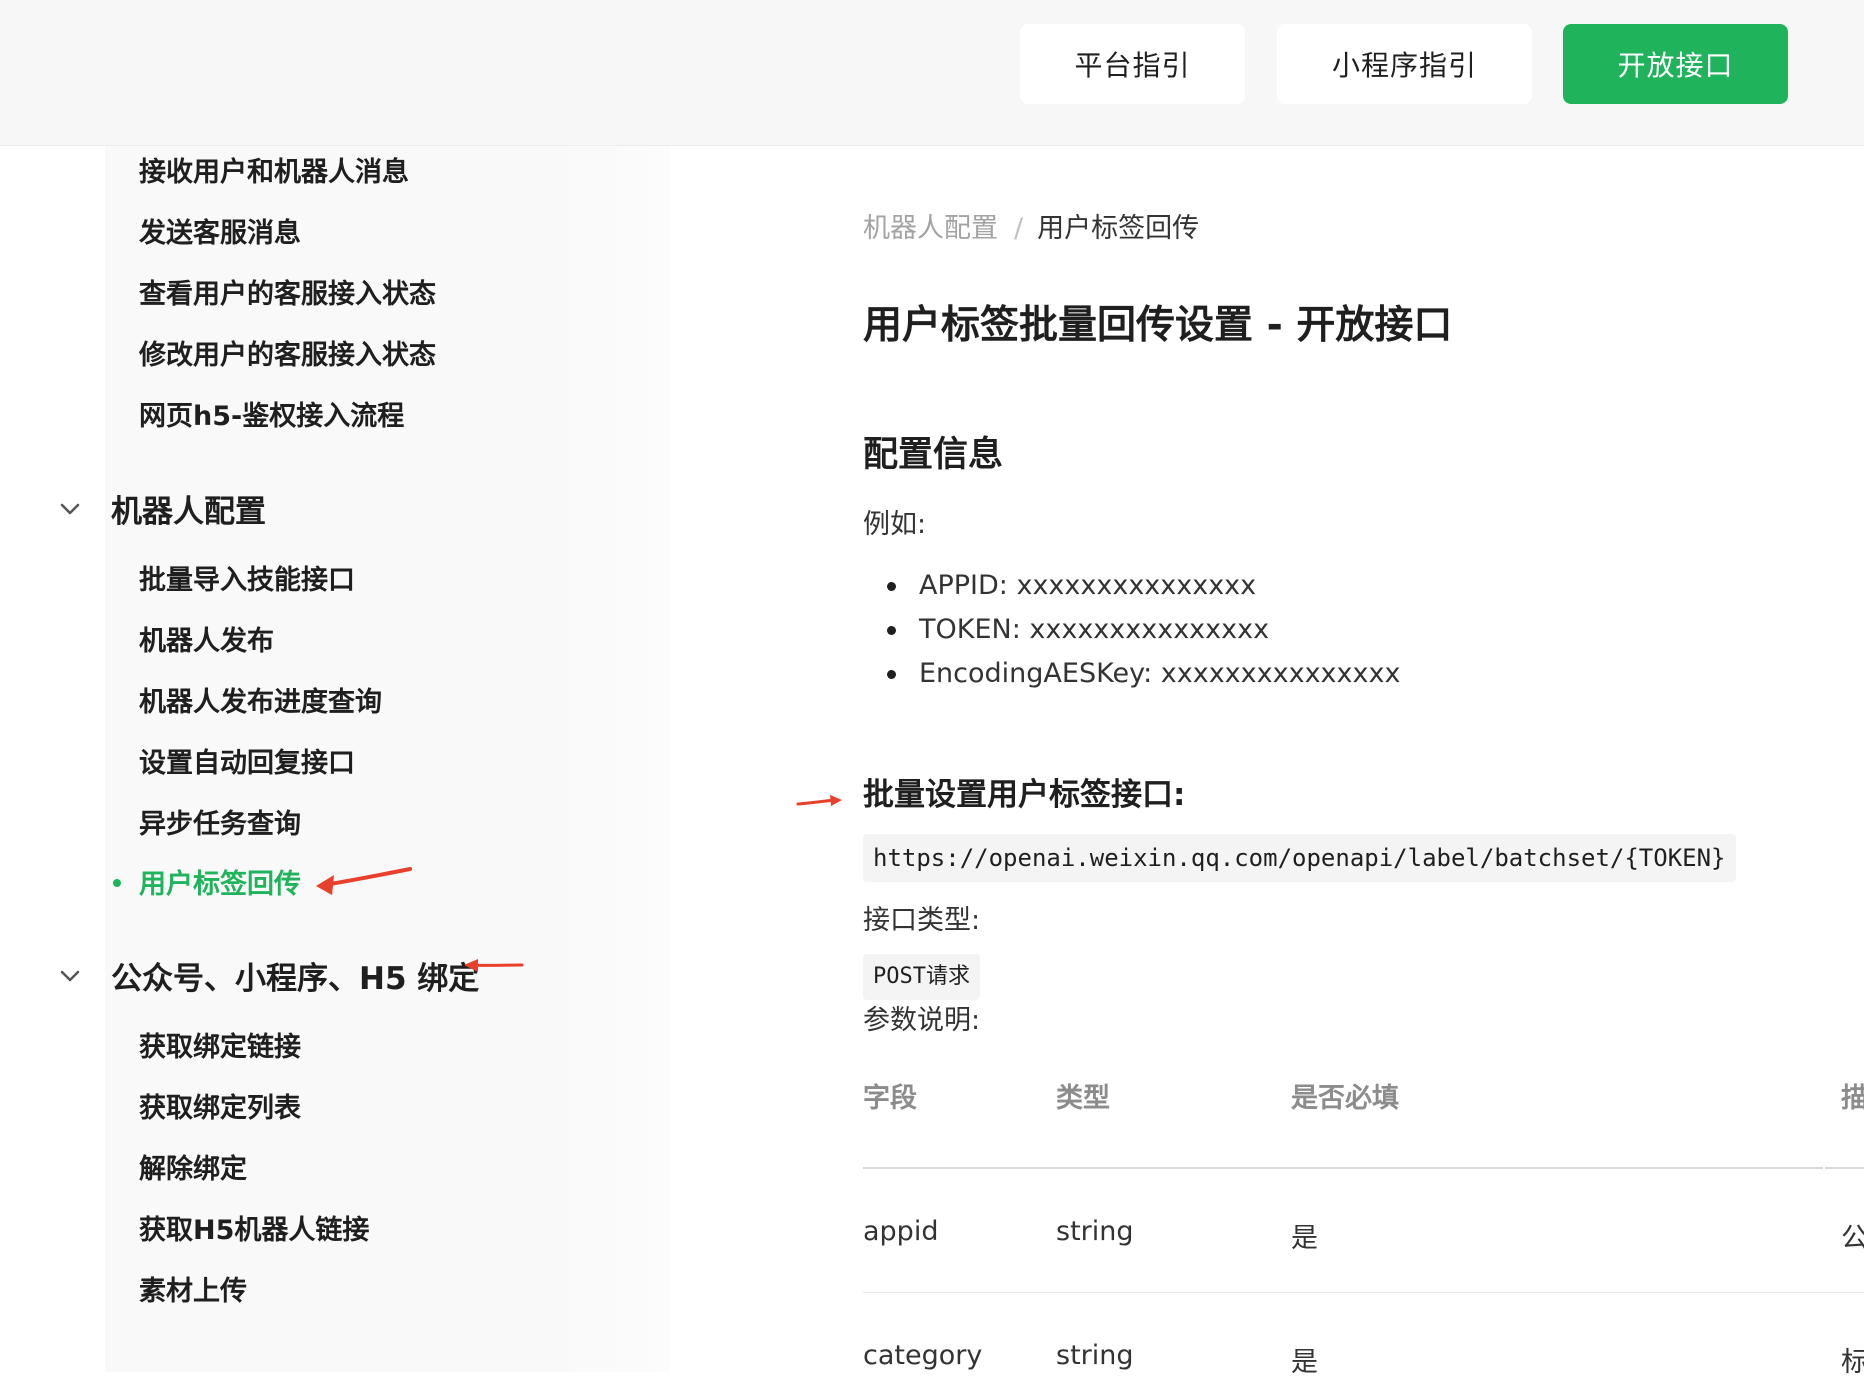  What do you see at coordinates (1031, 225) in the screenshot?
I see `breadcrumb: 机器人配置 / 用户标签回传` at bounding box center [1031, 225].